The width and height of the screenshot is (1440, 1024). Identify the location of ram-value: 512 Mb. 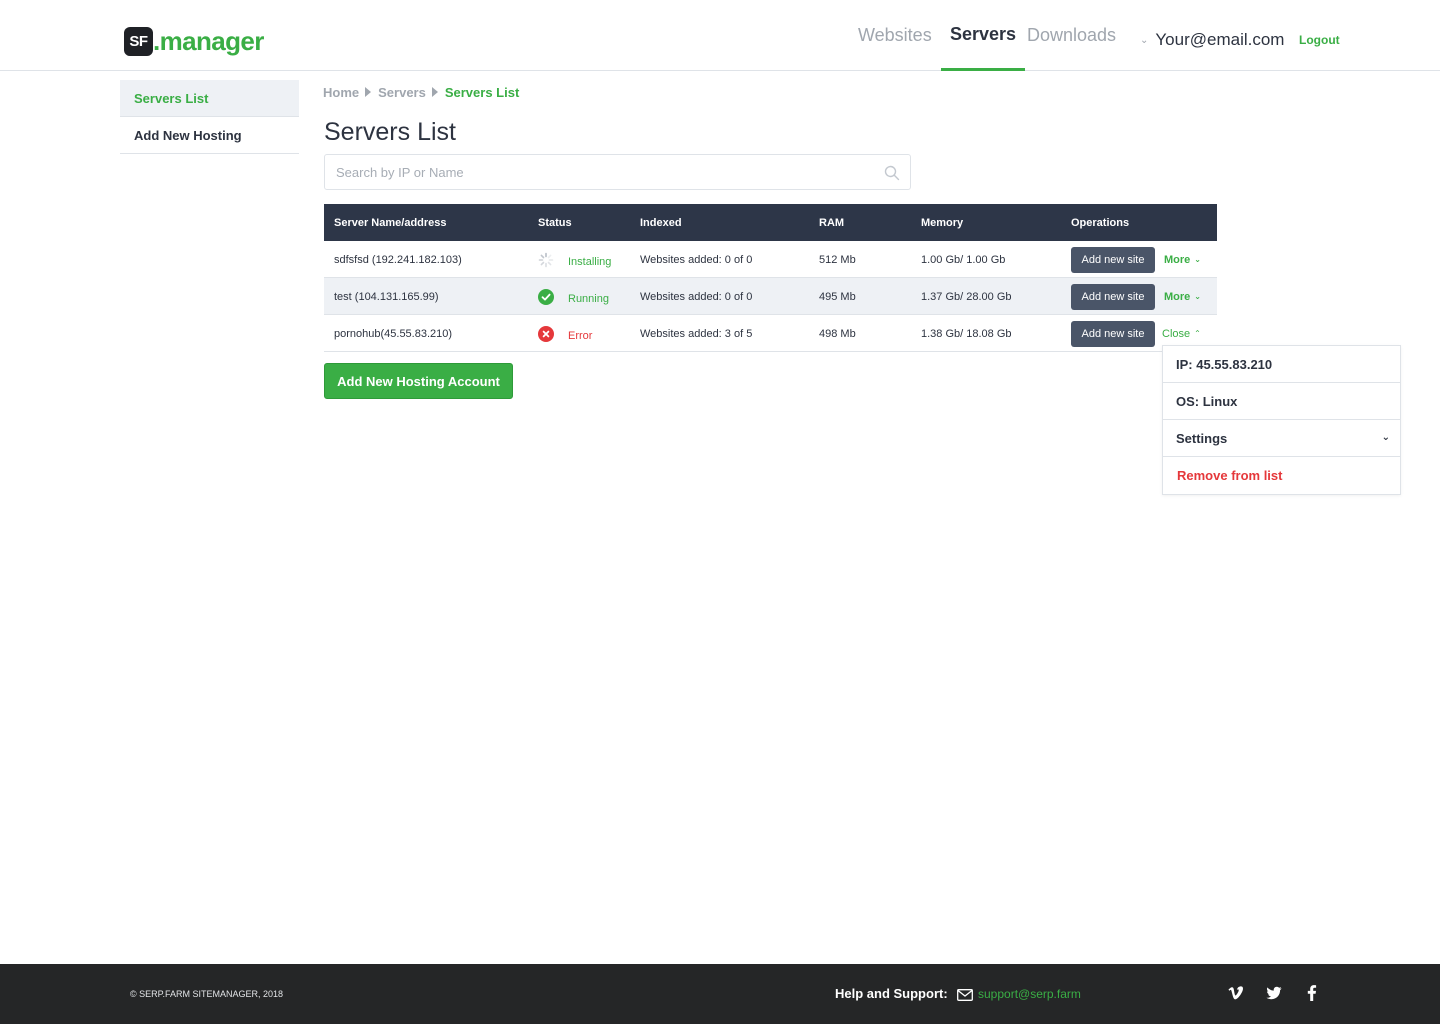
(837, 259).